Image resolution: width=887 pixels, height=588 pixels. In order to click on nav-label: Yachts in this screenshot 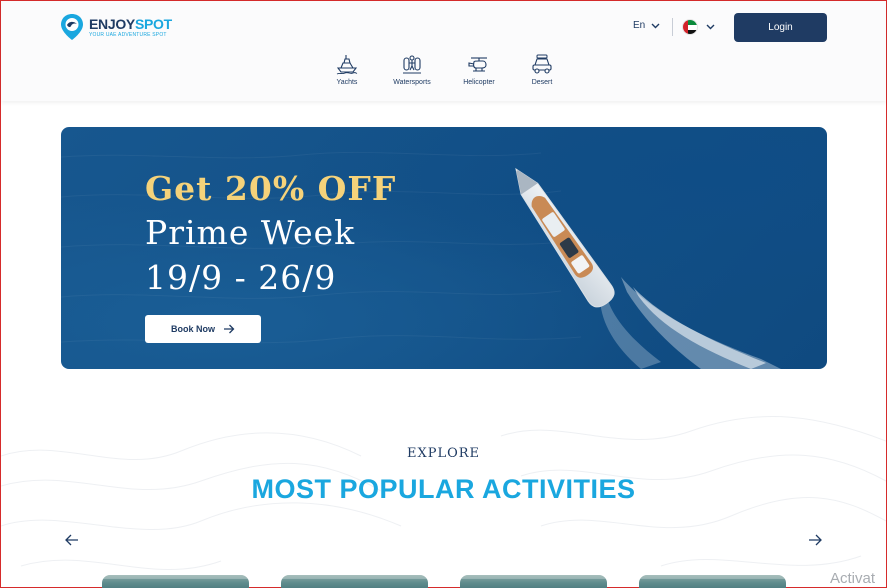, I will do `click(347, 82)`.